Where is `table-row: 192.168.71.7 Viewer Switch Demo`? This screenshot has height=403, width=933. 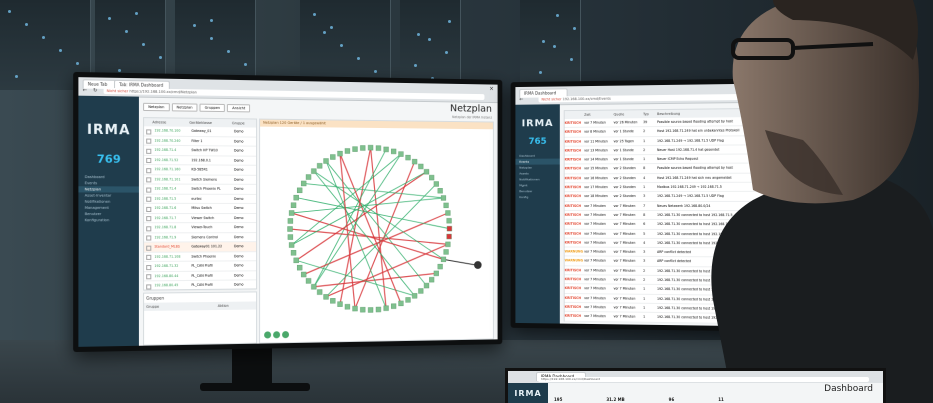 table-row: 192.168.71.7 Viewer Switch Demo is located at coordinates (200, 219).